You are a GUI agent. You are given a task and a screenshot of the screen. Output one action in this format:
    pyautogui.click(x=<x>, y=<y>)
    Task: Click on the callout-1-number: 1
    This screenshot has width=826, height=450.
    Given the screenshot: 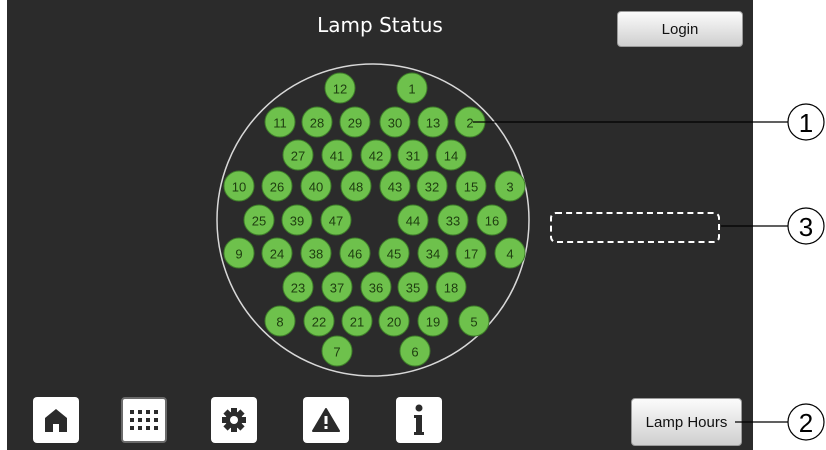 What is the action you would take?
    pyautogui.click(x=806, y=123)
    